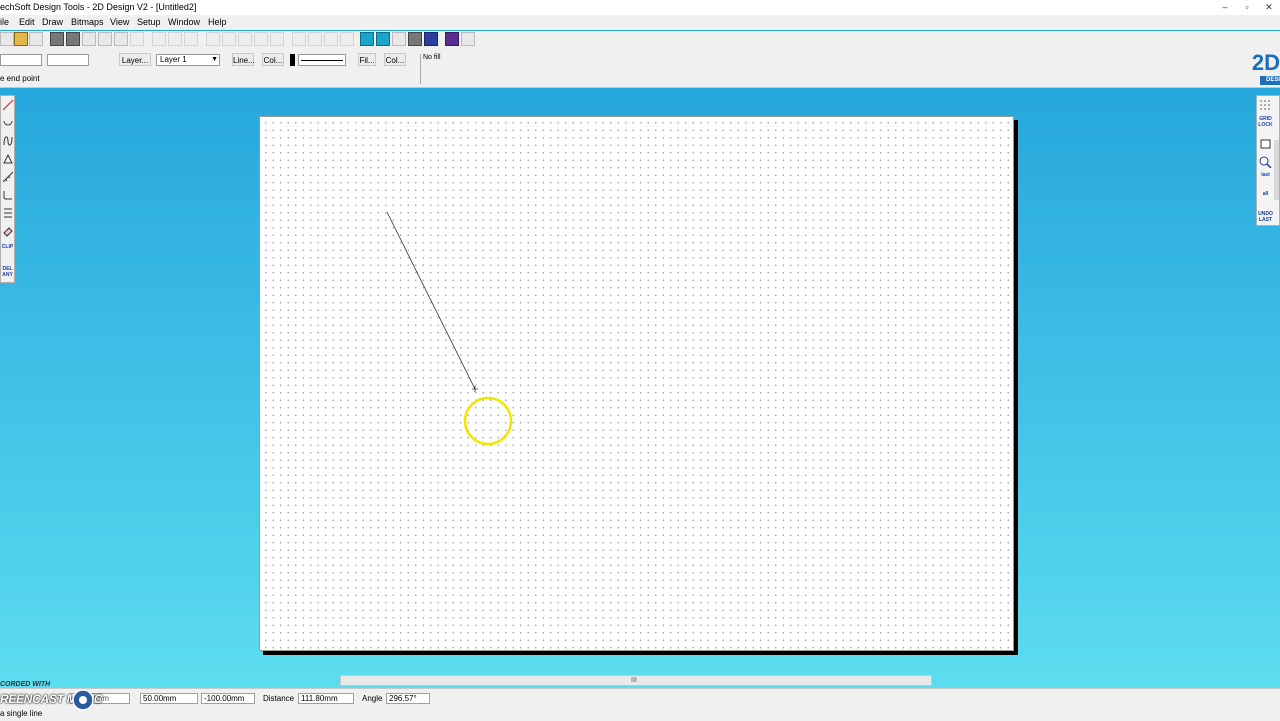 The image size is (1280, 721). Describe the element at coordinates (68, 60) in the screenshot. I see `size-field` at that location.